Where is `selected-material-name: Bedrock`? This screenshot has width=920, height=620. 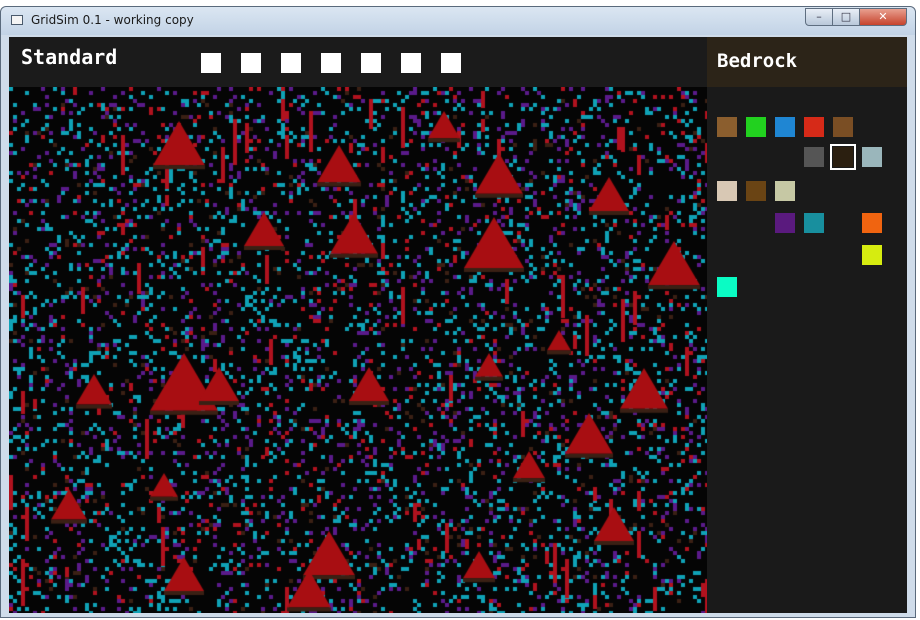
selected-material-name: Bedrock is located at coordinates (757, 61).